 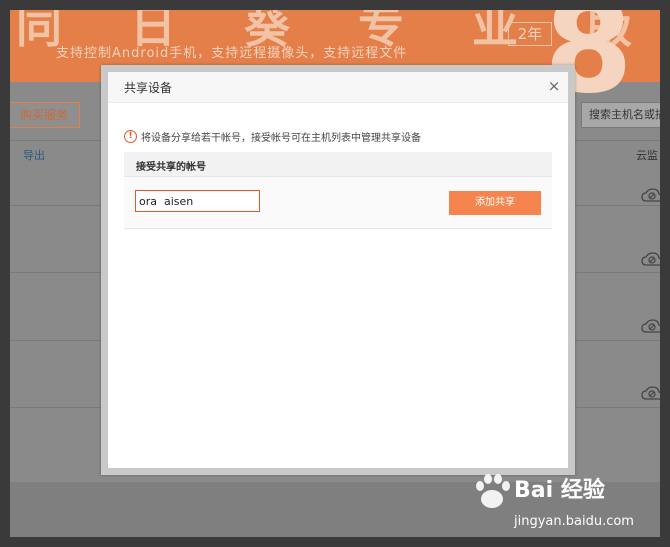 I want to click on add-account-row: 添加共享, so click(x=338, y=203).